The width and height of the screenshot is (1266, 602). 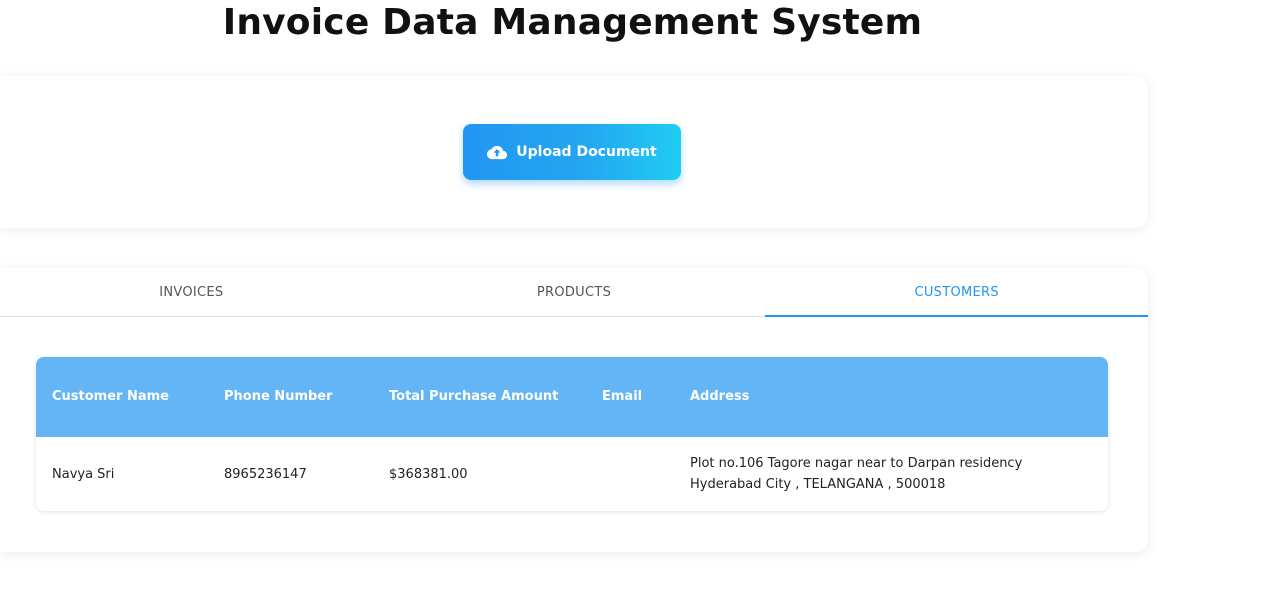 What do you see at coordinates (265, 474) in the screenshot?
I see `cell-phone-number: 8965236147` at bounding box center [265, 474].